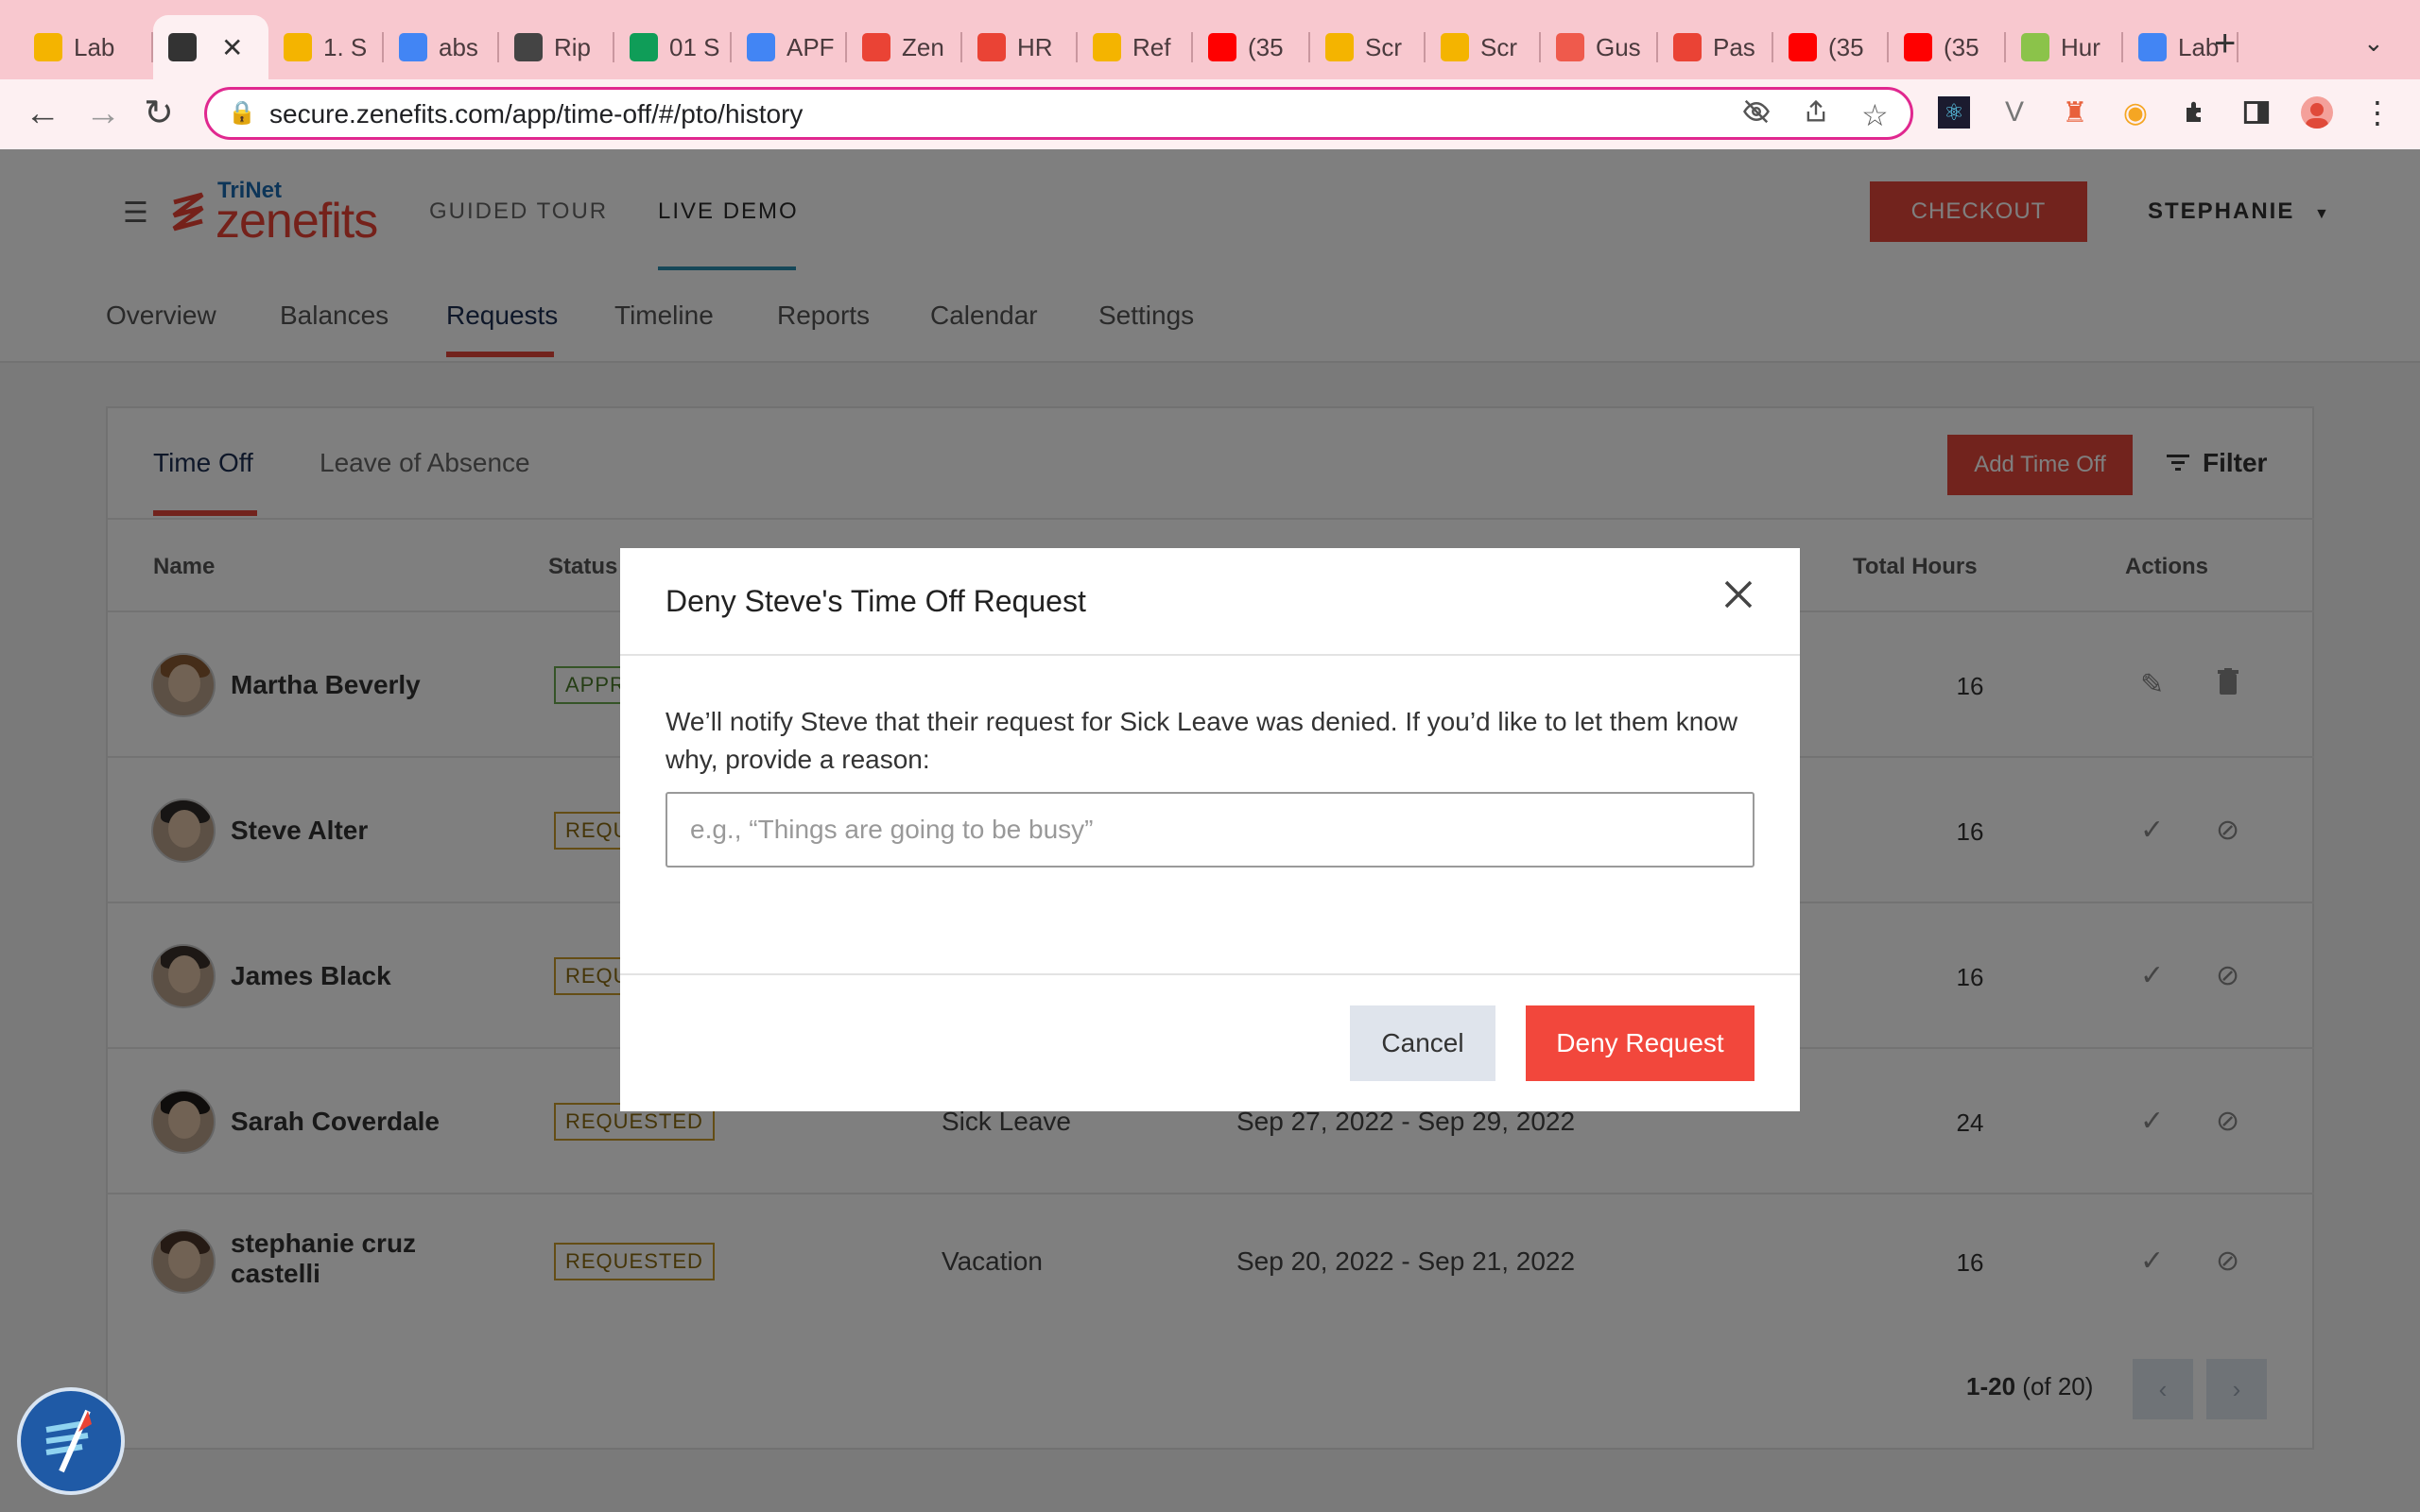 Image resolution: width=2420 pixels, height=1512 pixels. What do you see at coordinates (2014, 112) in the screenshot?
I see `vue-extension-icon: V` at bounding box center [2014, 112].